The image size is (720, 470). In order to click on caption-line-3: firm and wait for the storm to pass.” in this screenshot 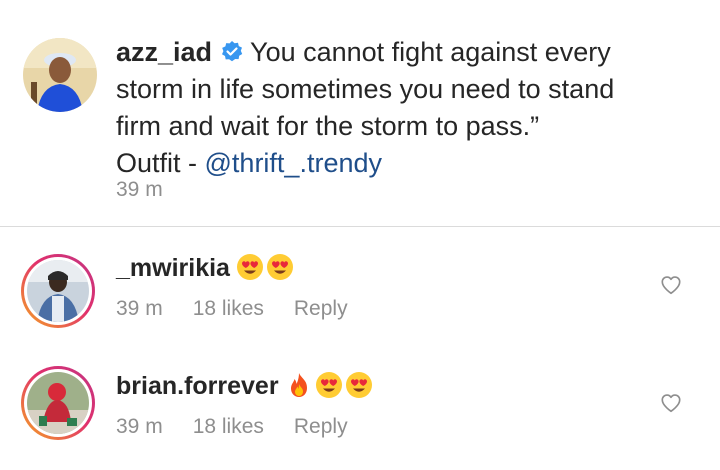, I will do `click(328, 126)`.